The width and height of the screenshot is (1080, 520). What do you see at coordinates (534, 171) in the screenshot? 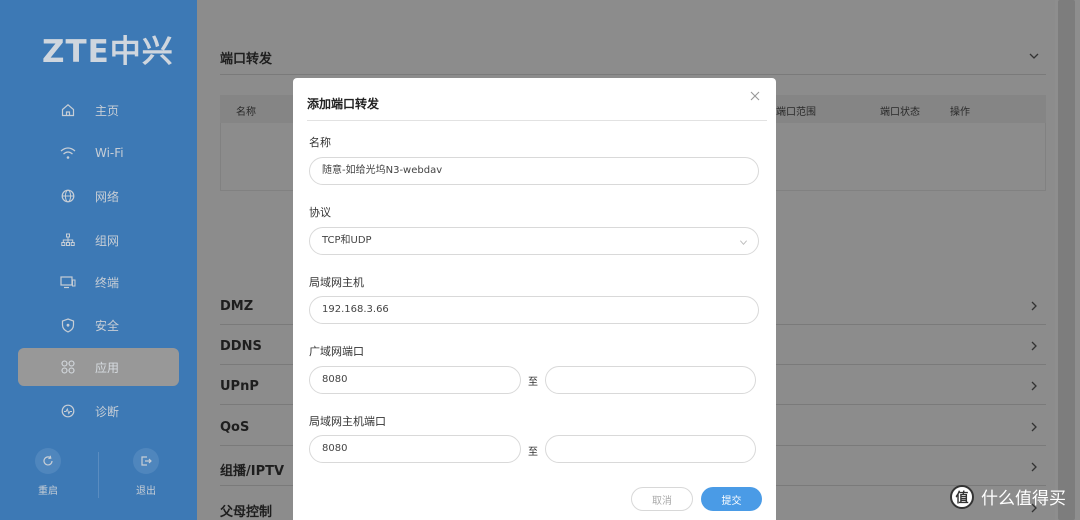
I see `name-input: 随意-如给光坞N3-webdav` at bounding box center [534, 171].